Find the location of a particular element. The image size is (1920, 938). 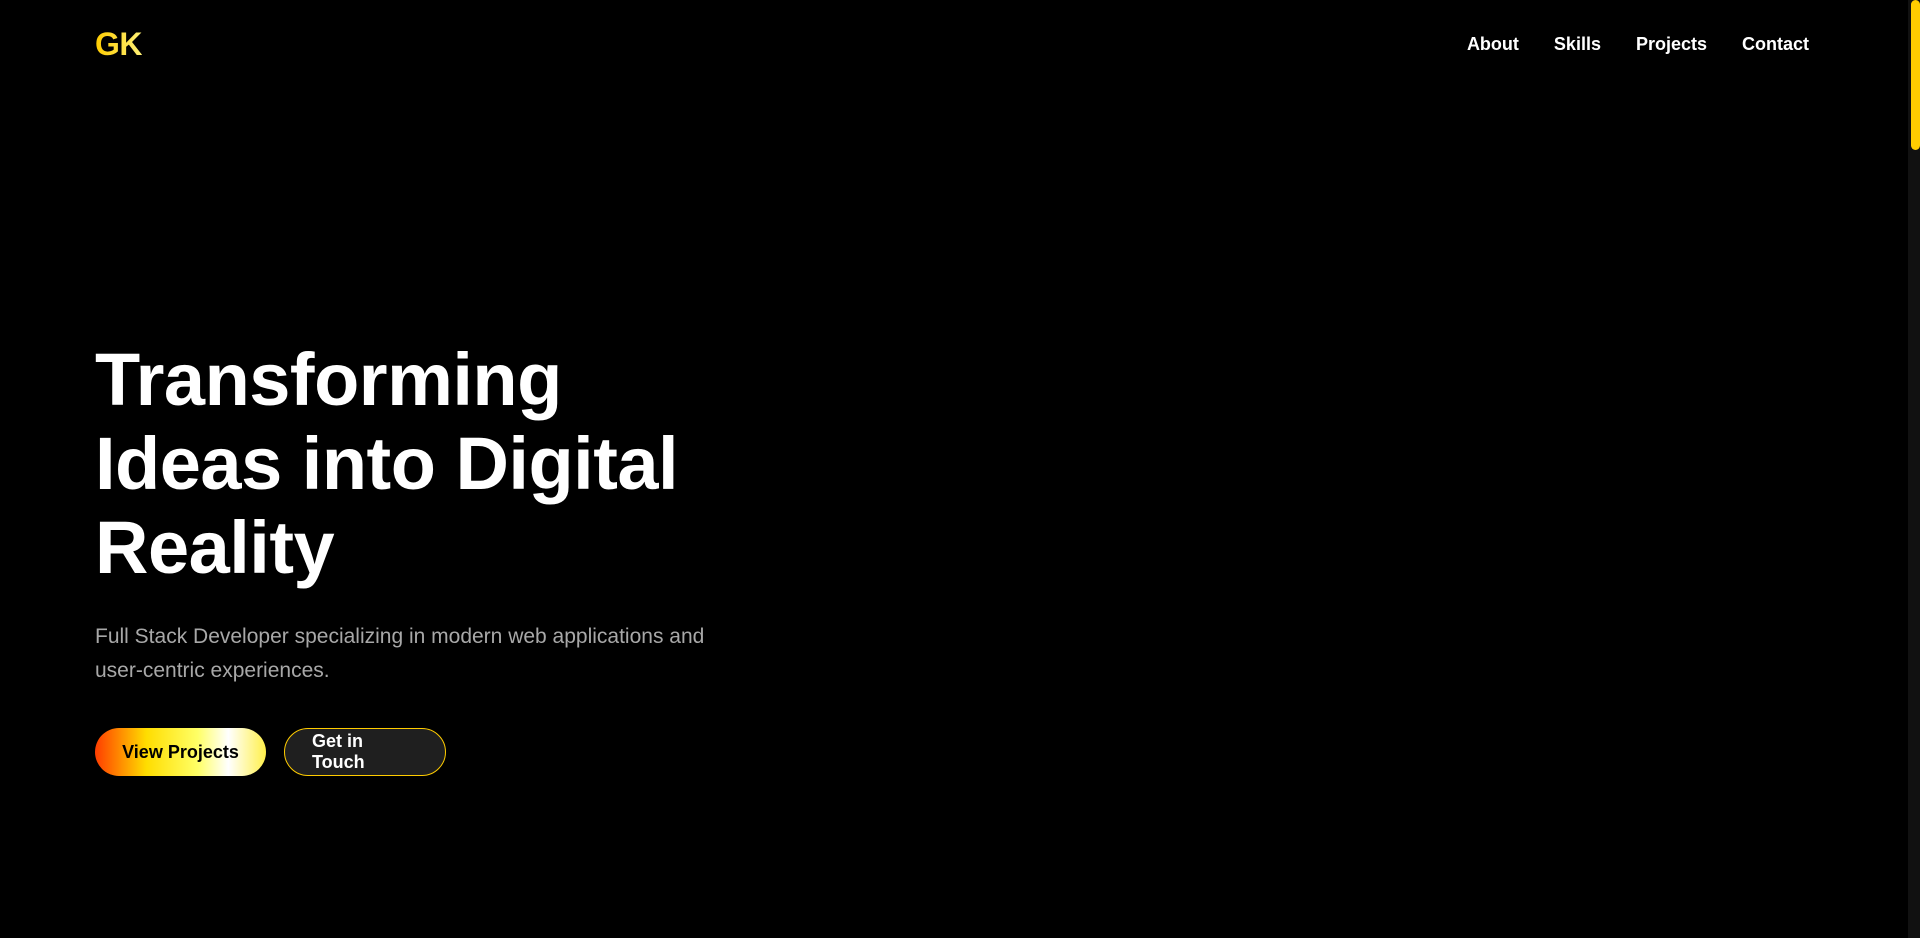

hero-title-line-2: Ideas into Digital is located at coordinates (387, 463).